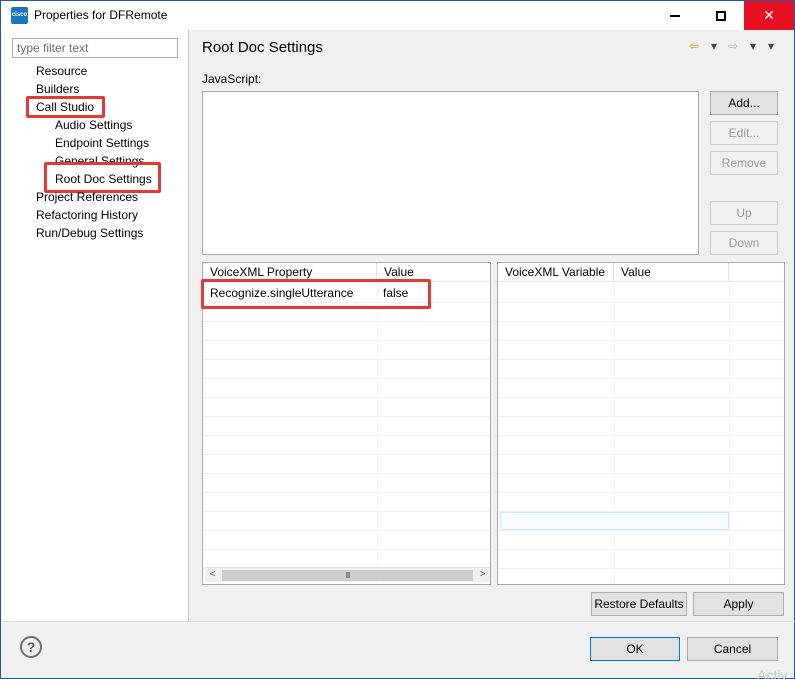 This screenshot has width=795, height=679. What do you see at coordinates (61, 71) in the screenshot?
I see `tree-item-resource: Resource` at bounding box center [61, 71].